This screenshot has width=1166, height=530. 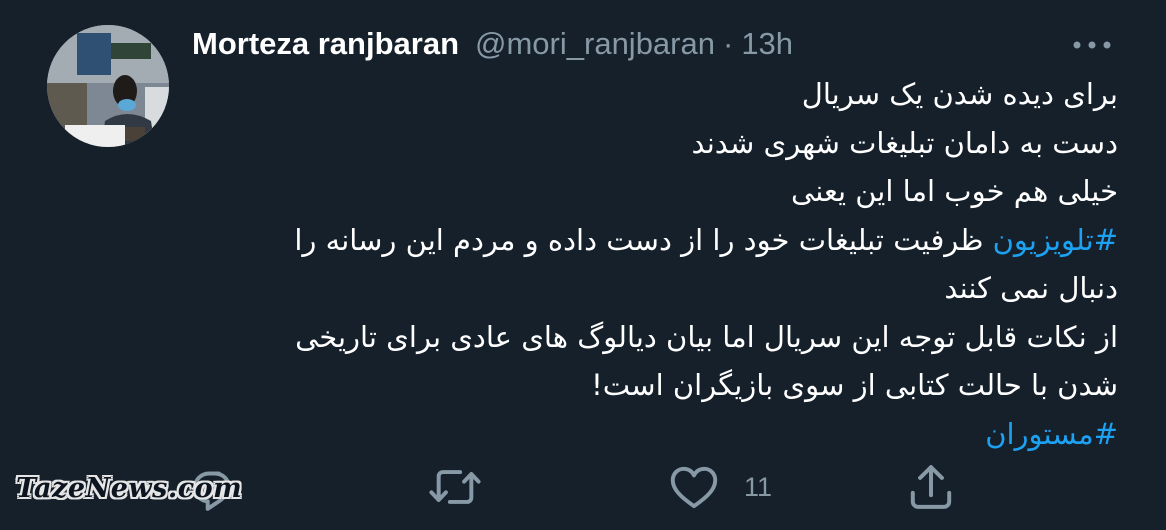 I want to click on avatar, so click(x=108, y=86).